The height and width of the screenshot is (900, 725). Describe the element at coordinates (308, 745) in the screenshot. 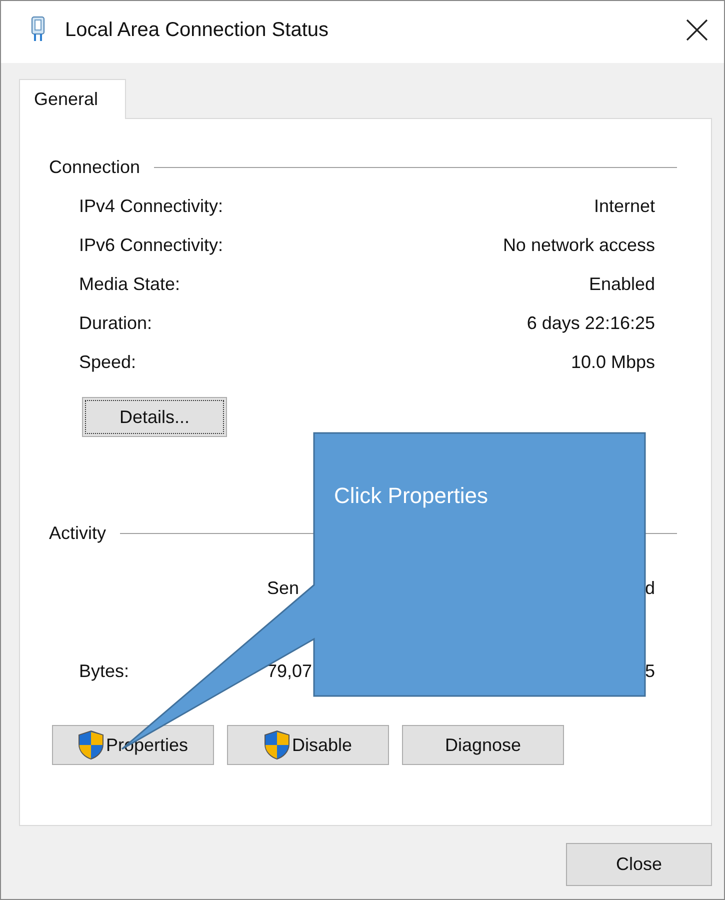

I see `action-button: Disable` at that location.